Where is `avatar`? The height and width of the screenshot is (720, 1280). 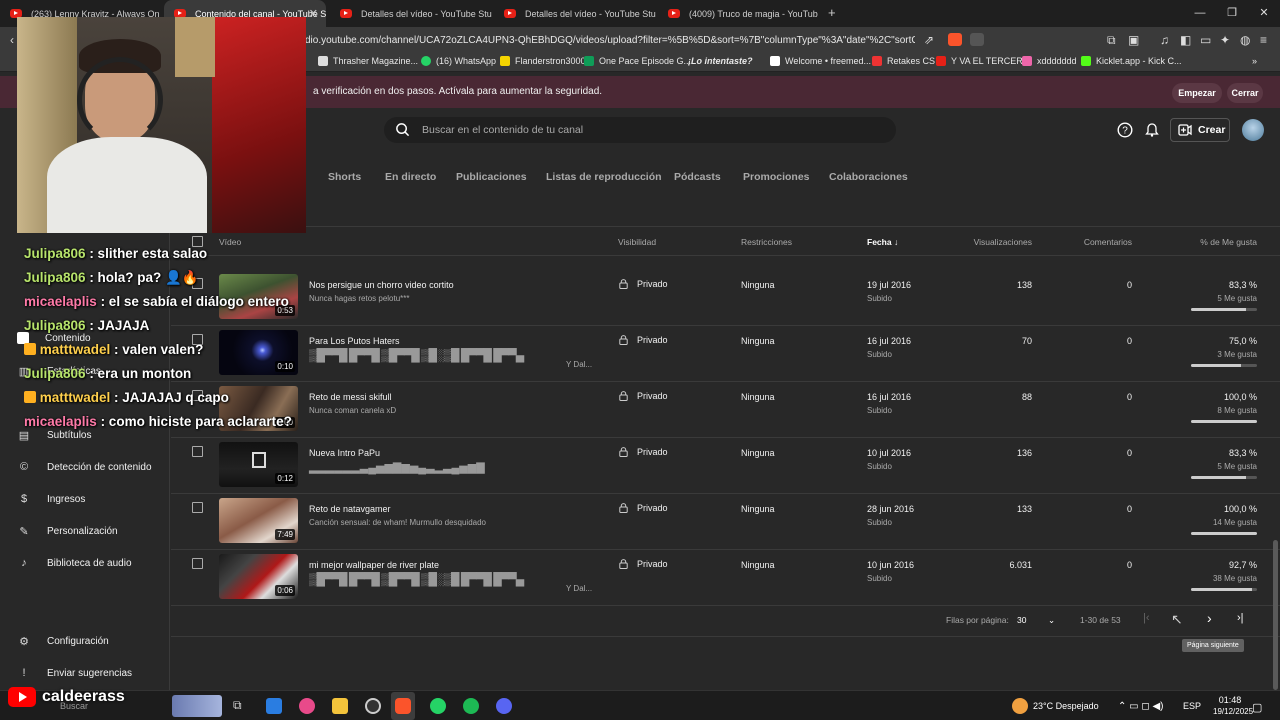 avatar is located at coordinates (1253, 130).